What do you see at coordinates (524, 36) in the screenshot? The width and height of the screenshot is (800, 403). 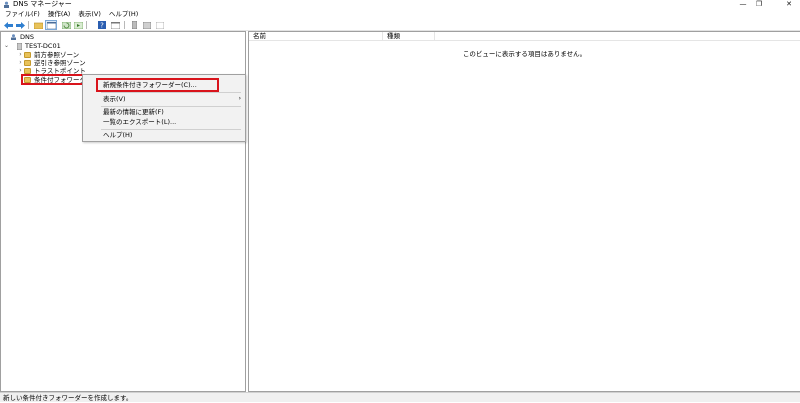 I see `column-header: 名前 種類` at bounding box center [524, 36].